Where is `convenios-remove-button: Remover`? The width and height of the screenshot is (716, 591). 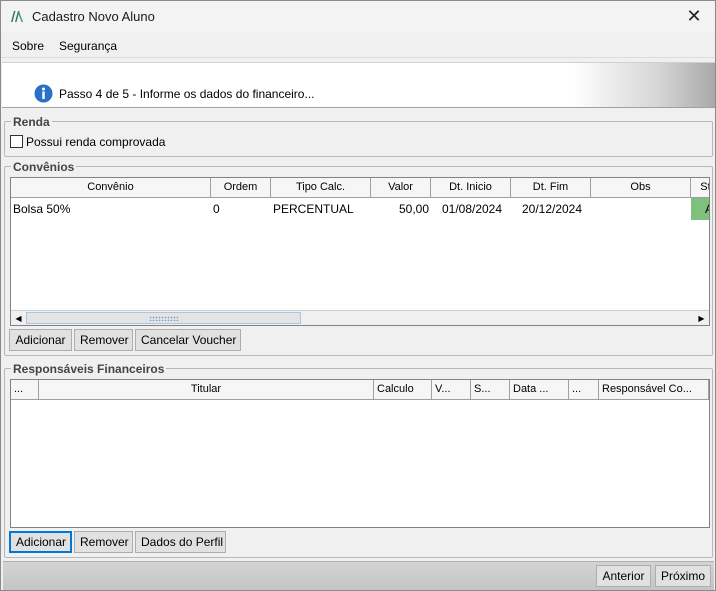
convenios-remove-button: Remover is located at coordinates (103, 340).